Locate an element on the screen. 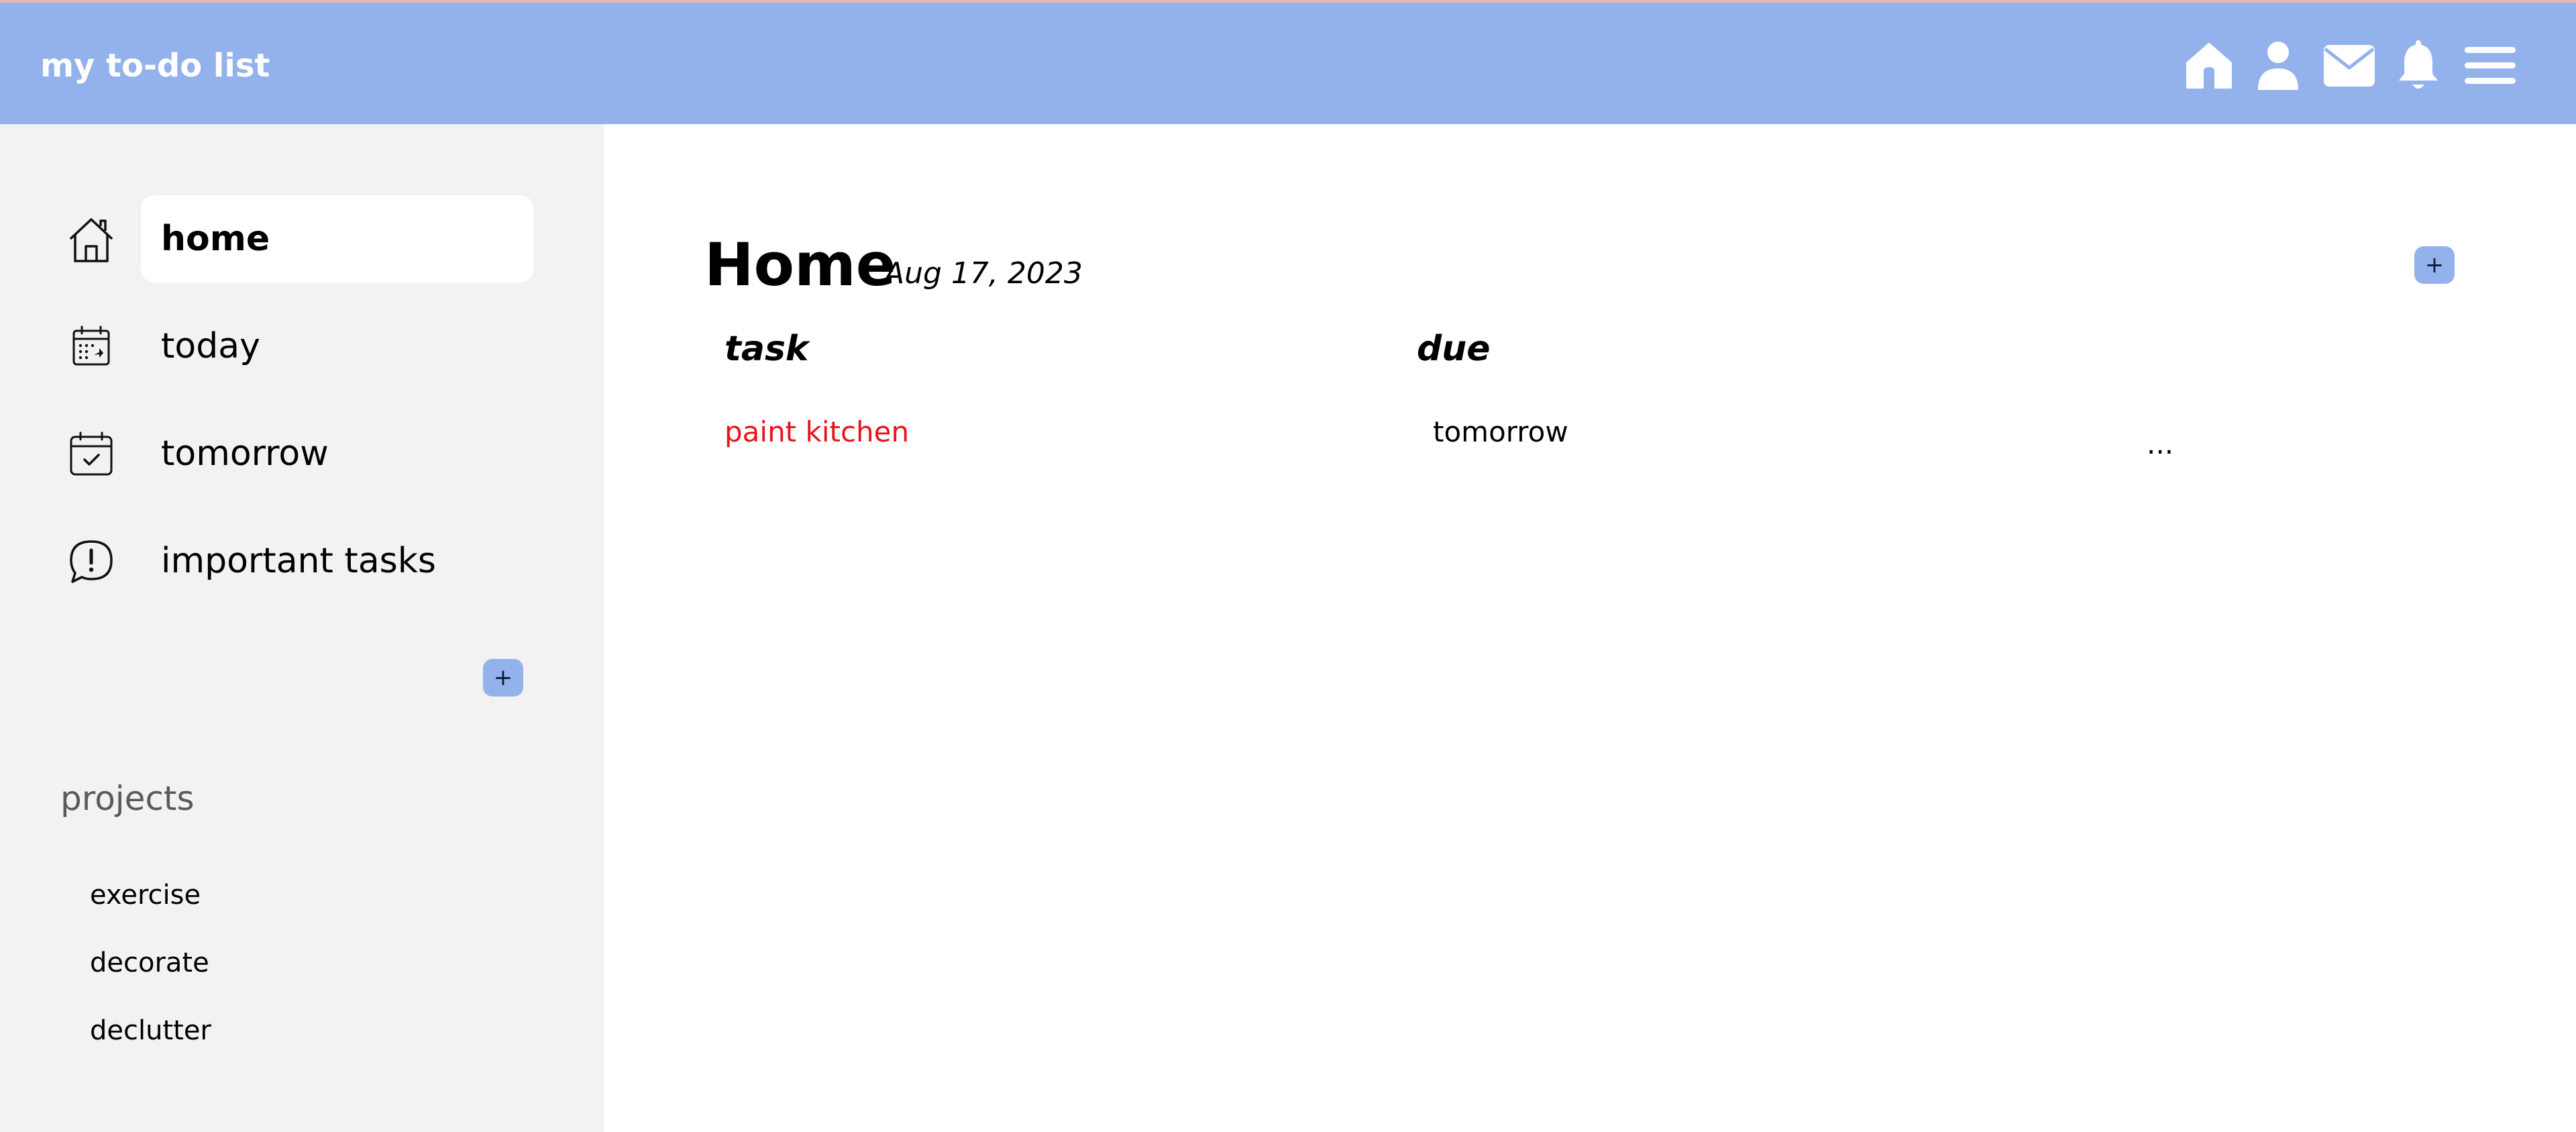 The height and width of the screenshot is (1132, 2576). sidebar-item-home: home is located at coordinates (298, 238).